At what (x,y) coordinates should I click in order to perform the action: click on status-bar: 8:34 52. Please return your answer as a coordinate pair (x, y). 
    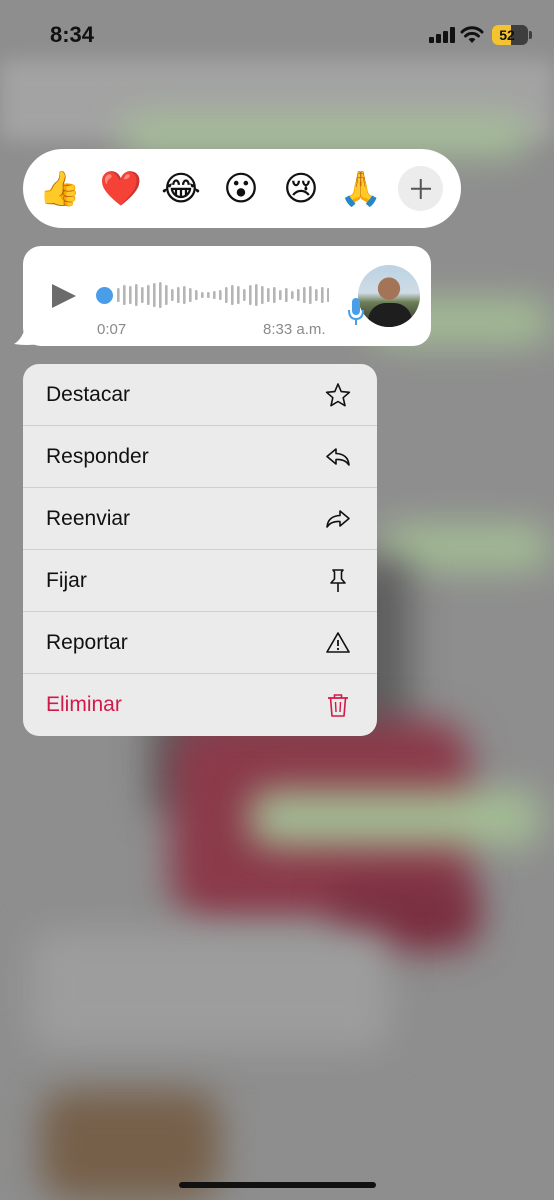
    Looking at the image, I should click on (277, 35).